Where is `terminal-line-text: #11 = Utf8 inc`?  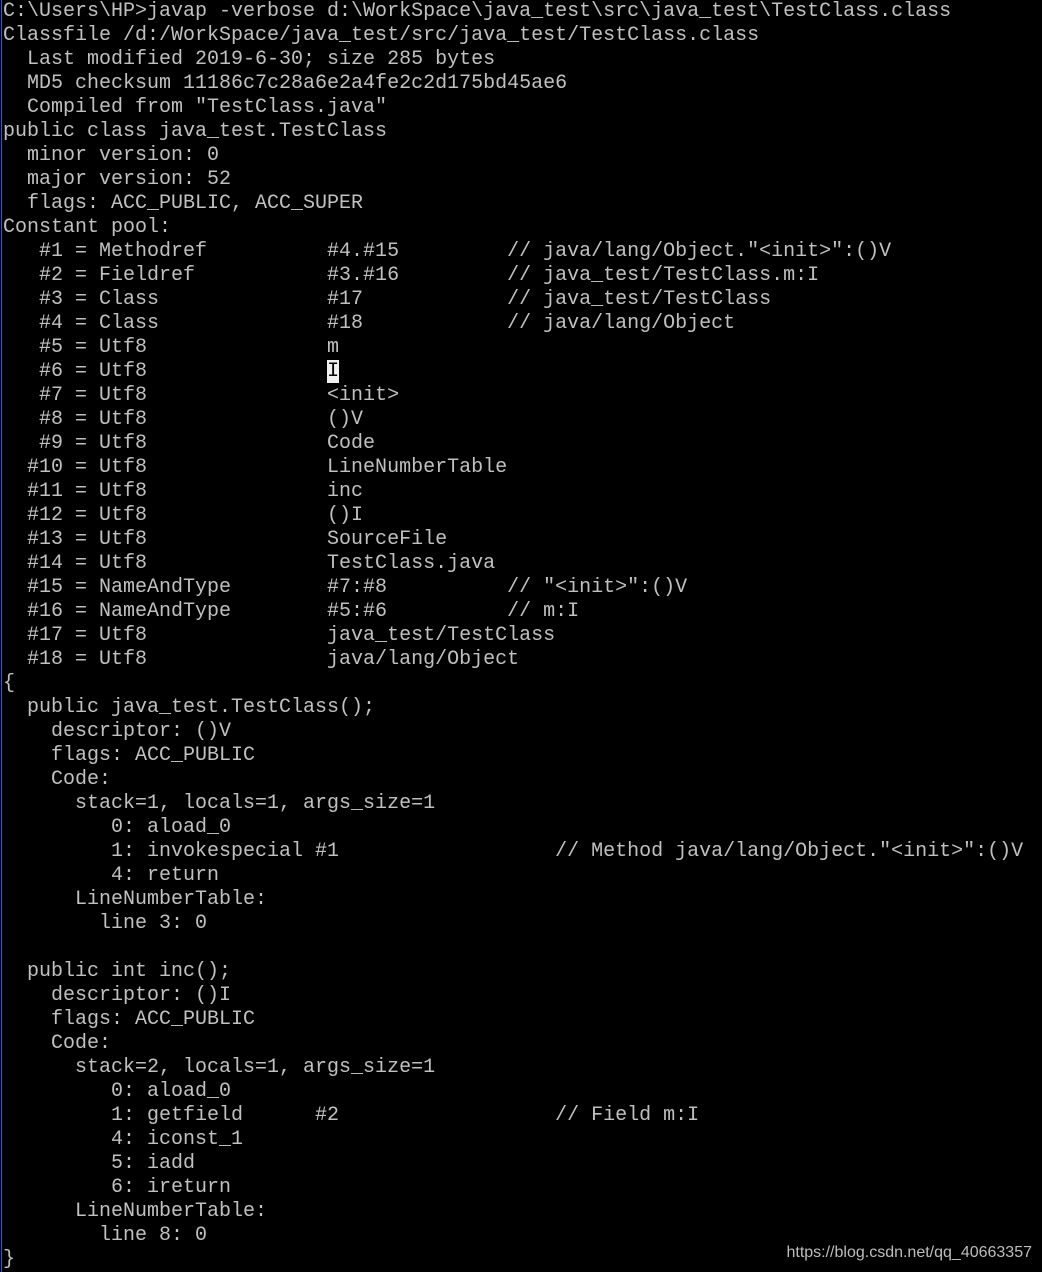
terminal-line-text: #11 = Utf8 inc is located at coordinates (183, 491).